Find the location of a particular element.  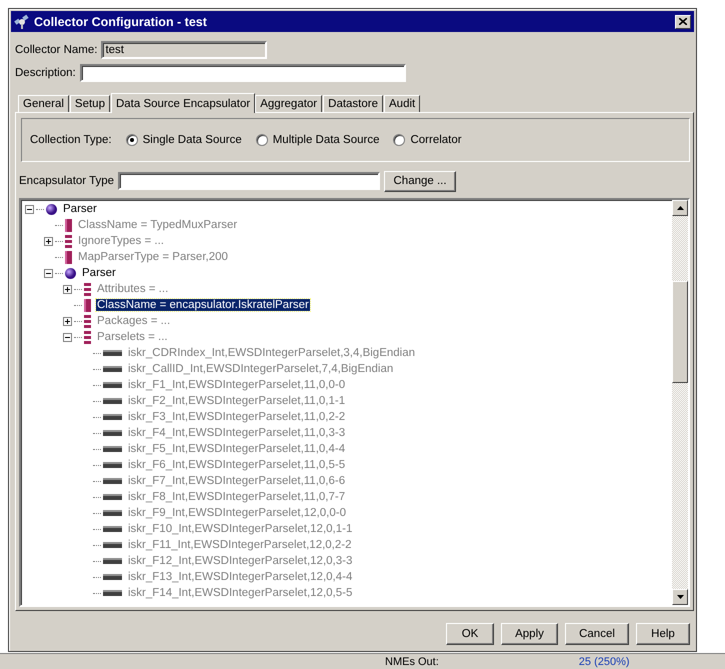

tree-item: iskr_F2_Int,EWSDIntegerParselet,11,0,1-1 is located at coordinates (236, 401).